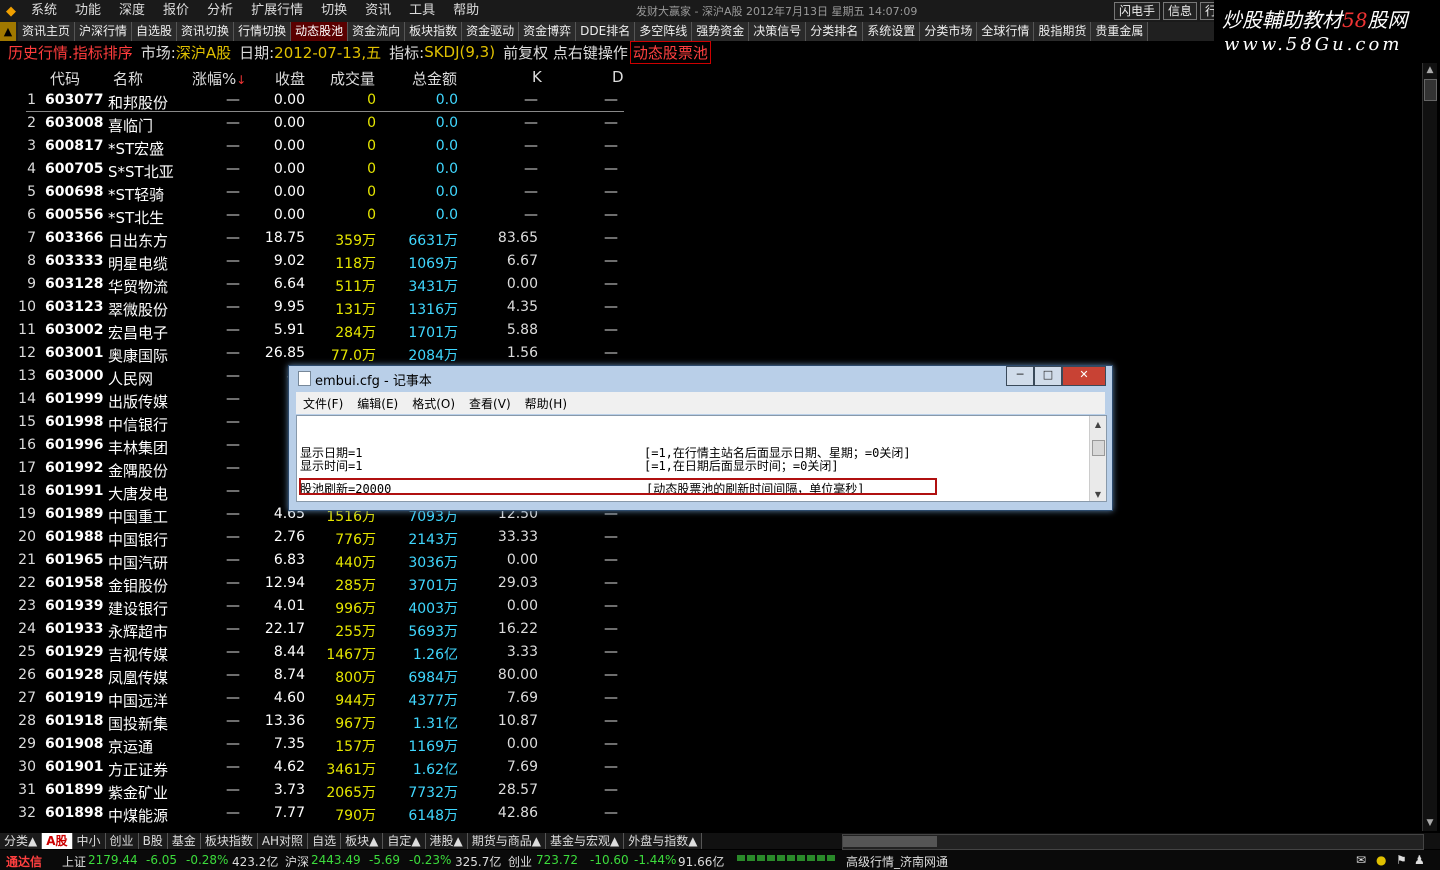 This screenshot has width=1440, height=870. Describe the element at coordinates (315, 721) in the screenshot. I see `table-row: 28 601918 国投新集 — 13.36 967万 1.31亿 10.87 —` at that location.